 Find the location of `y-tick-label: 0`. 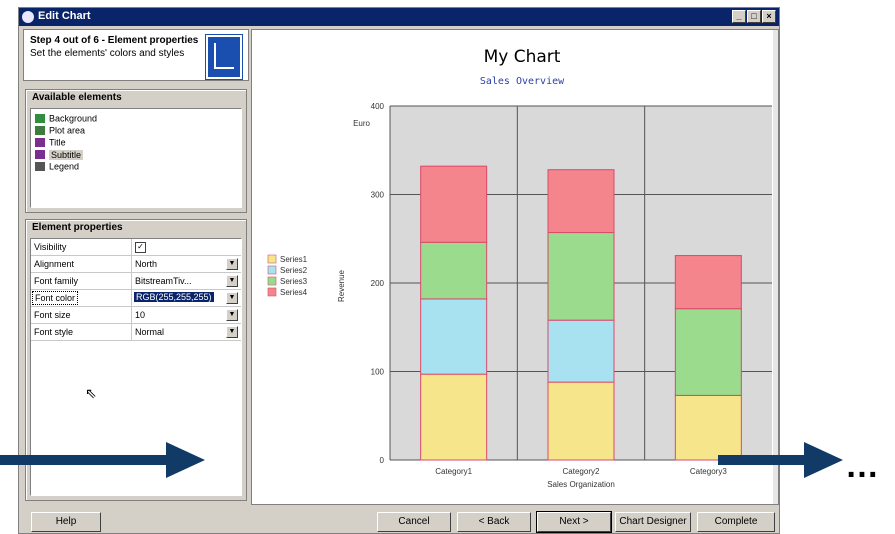

y-tick-label: 0 is located at coordinates (382, 460).